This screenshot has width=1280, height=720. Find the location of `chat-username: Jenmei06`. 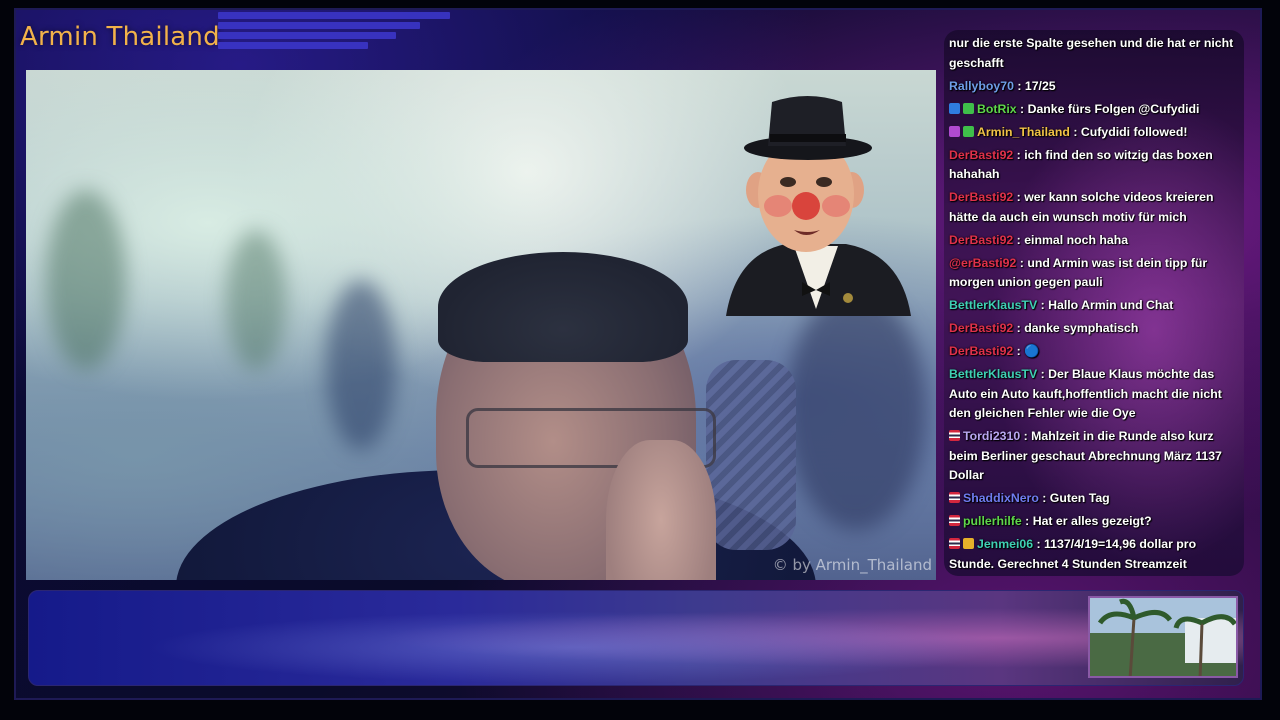

chat-username: Jenmei06 is located at coordinates (1005, 544).